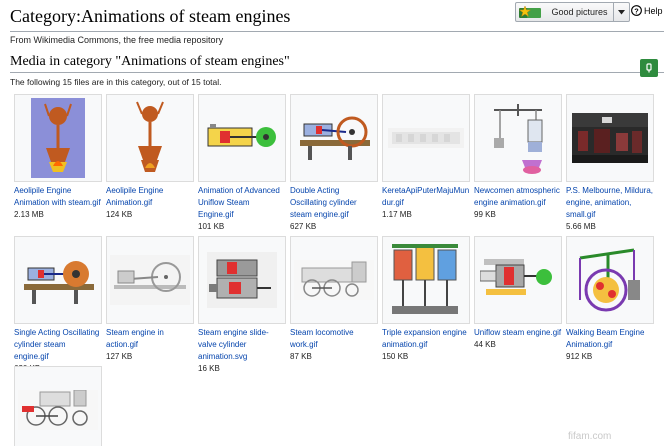  Describe the element at coordinates (301, 356) in the screenshot. I see `file-size: 87 KB` at that location.